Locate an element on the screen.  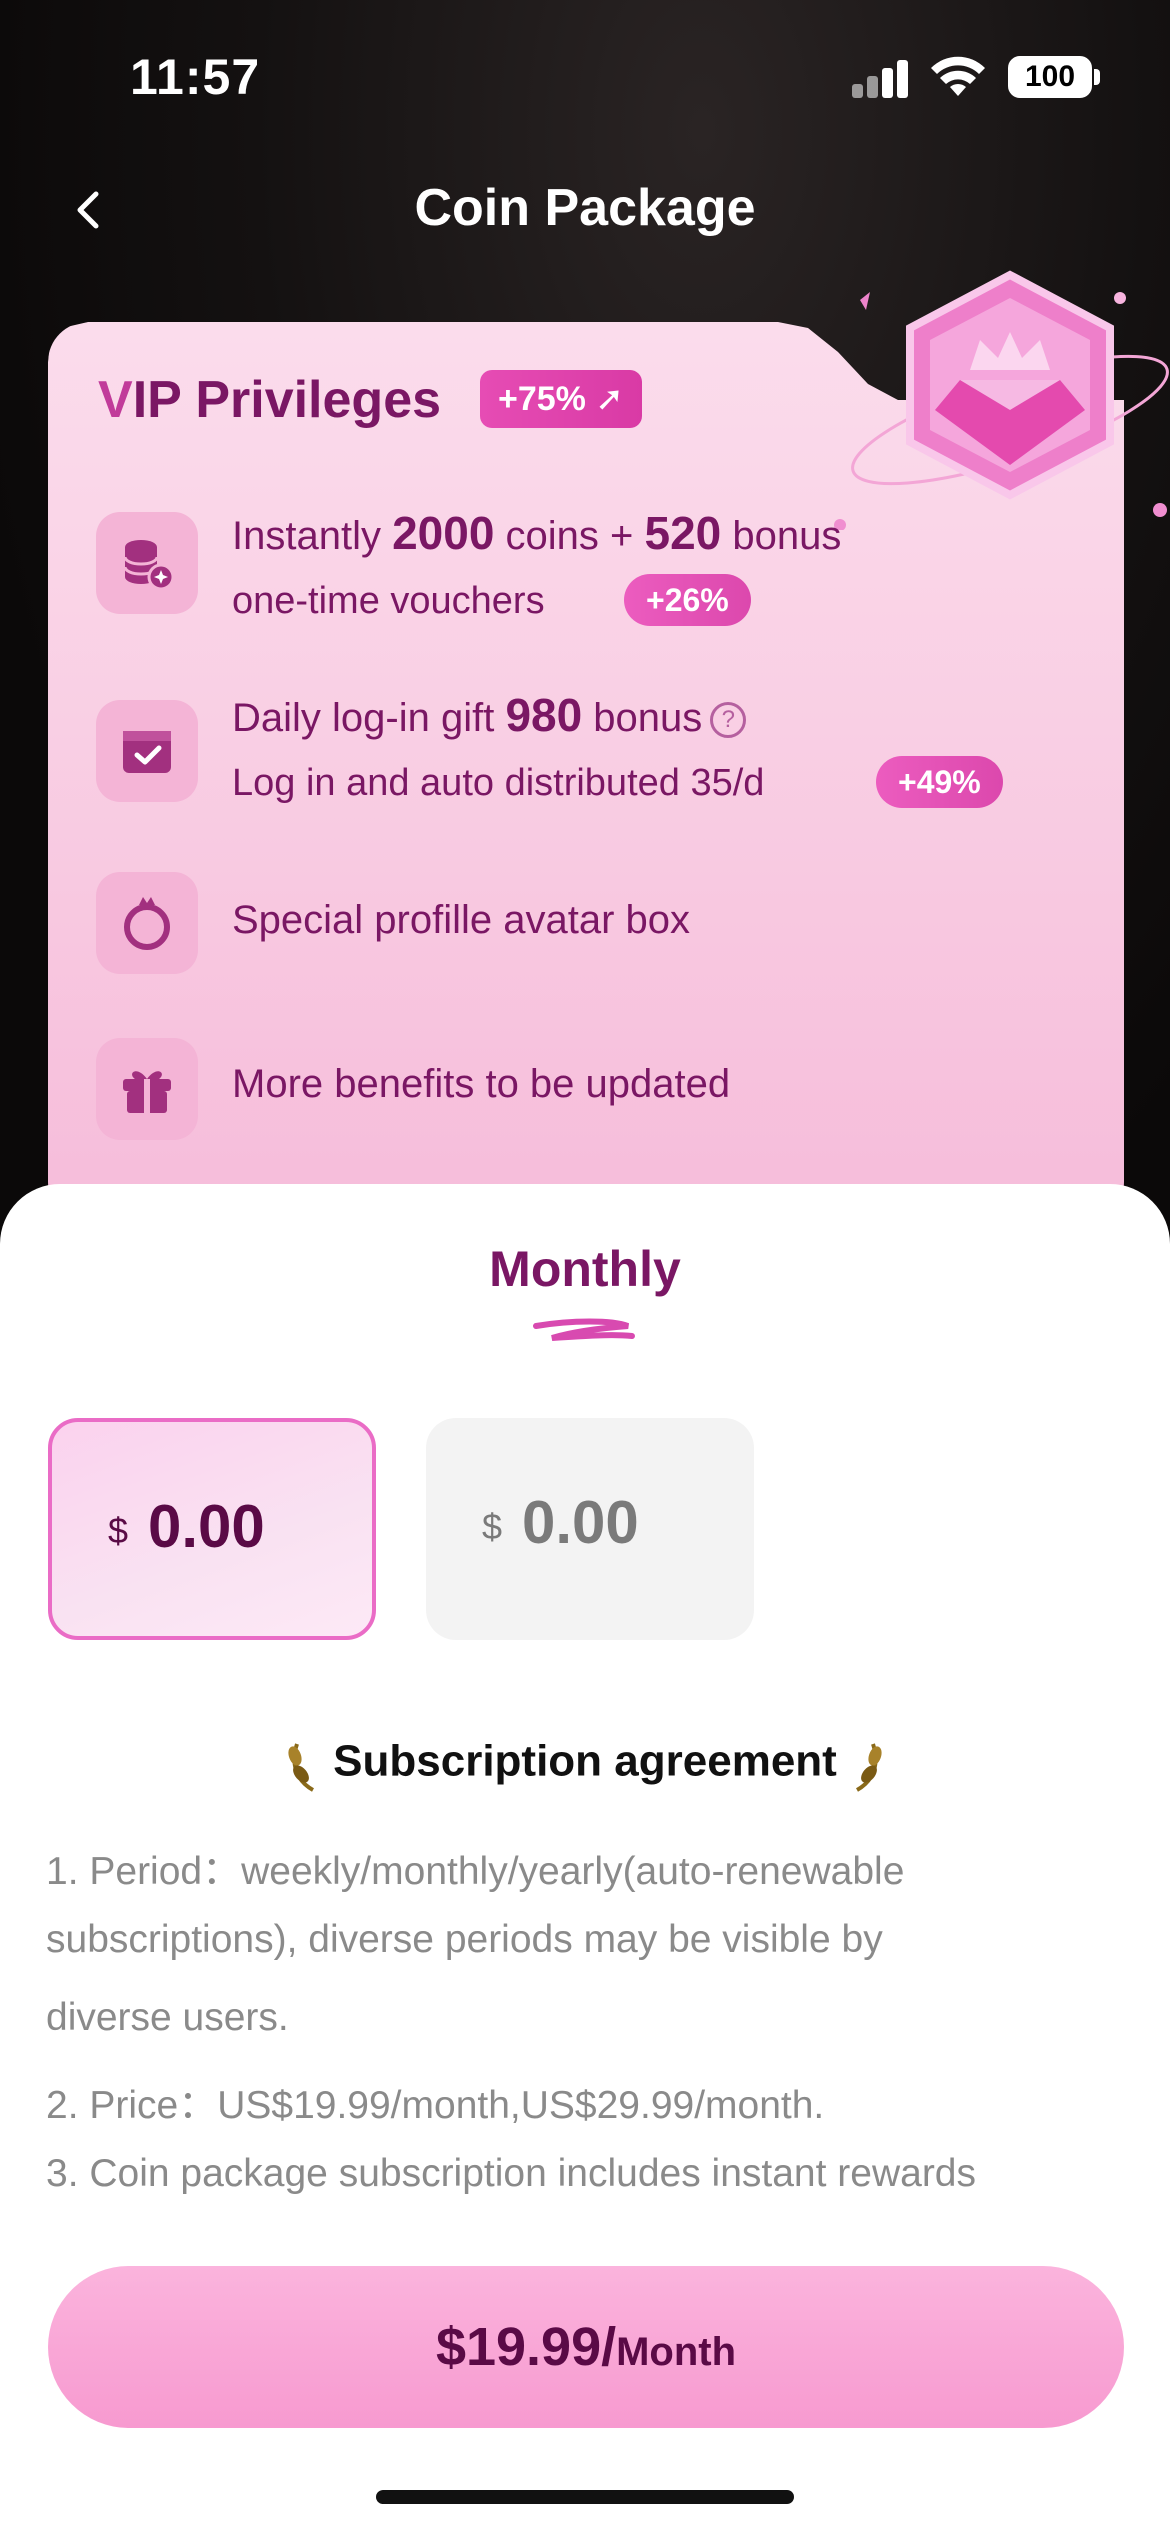
agreement-title: Subscription agreement is located at coordinates (585, 1764).